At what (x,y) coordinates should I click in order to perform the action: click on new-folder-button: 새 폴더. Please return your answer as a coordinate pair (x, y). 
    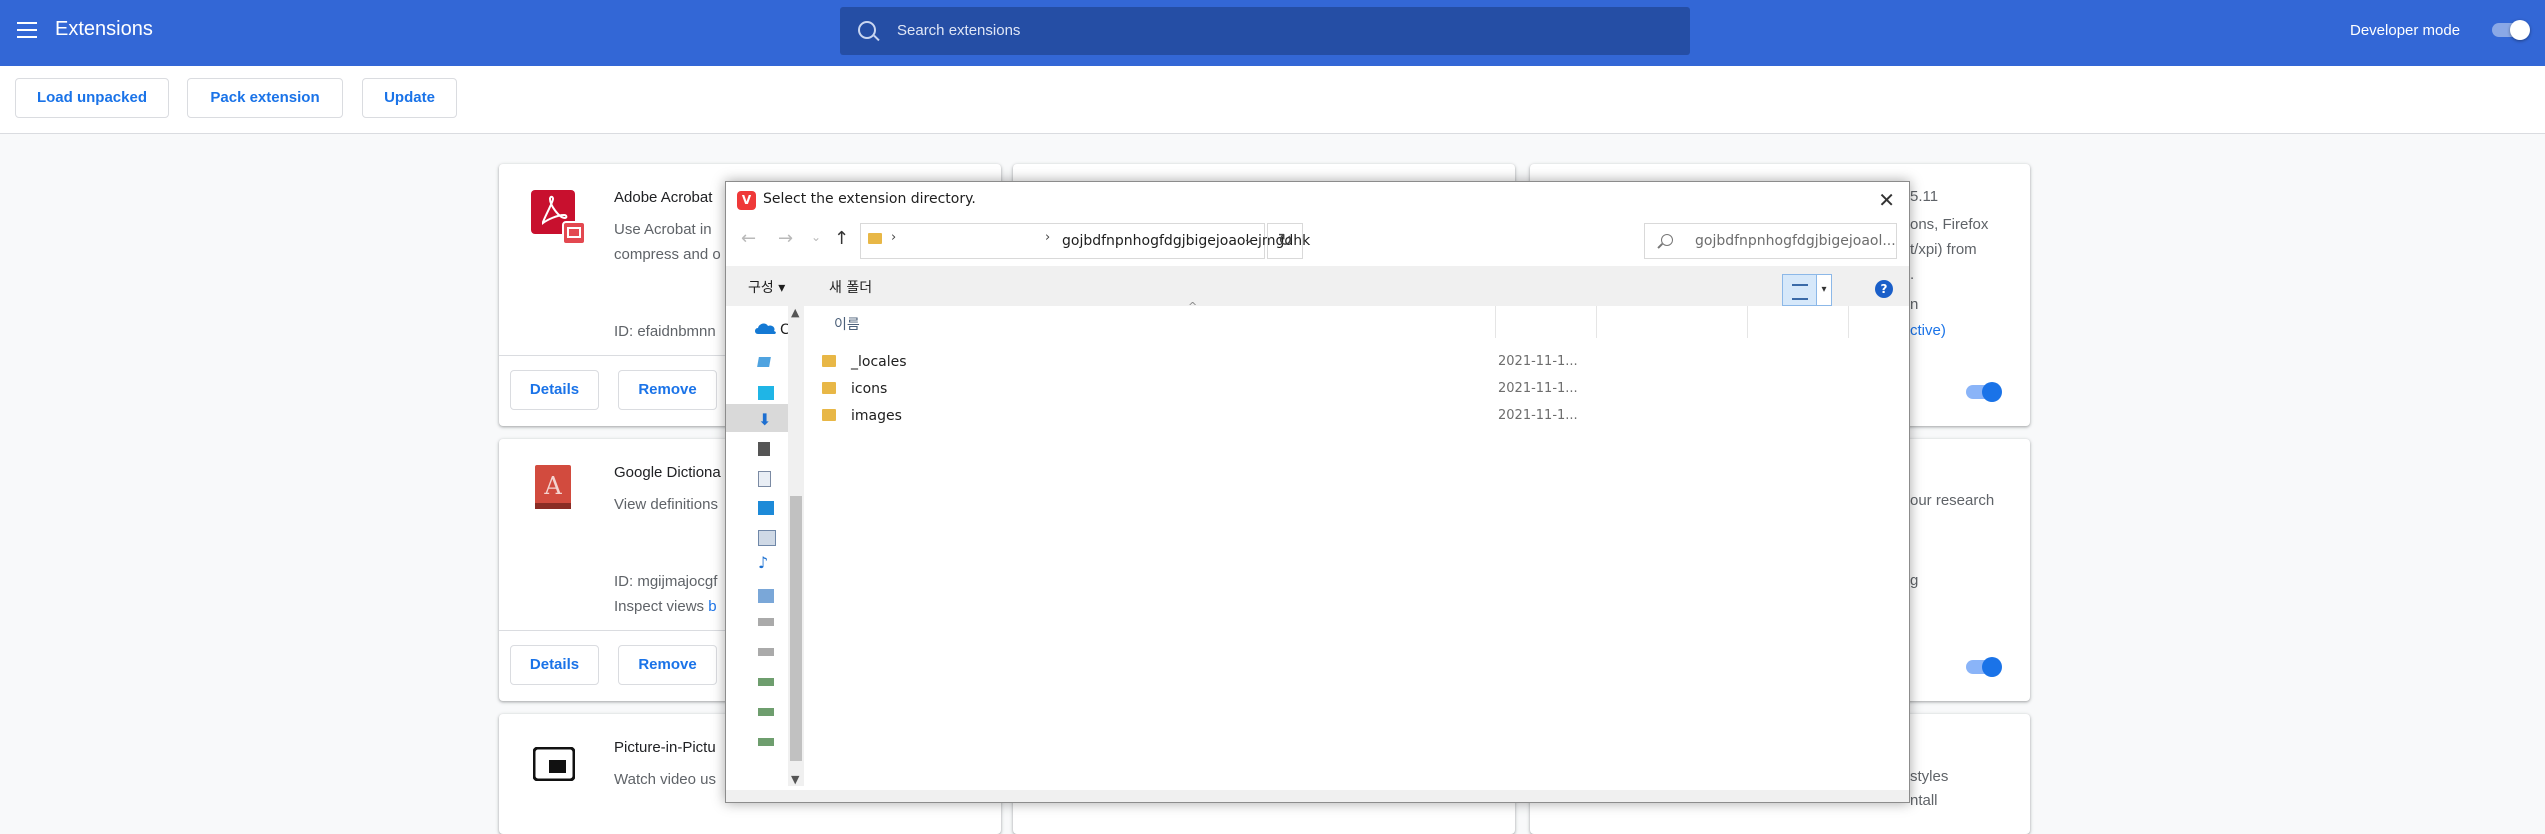
    Looking at the image, I should click on (850, 287).